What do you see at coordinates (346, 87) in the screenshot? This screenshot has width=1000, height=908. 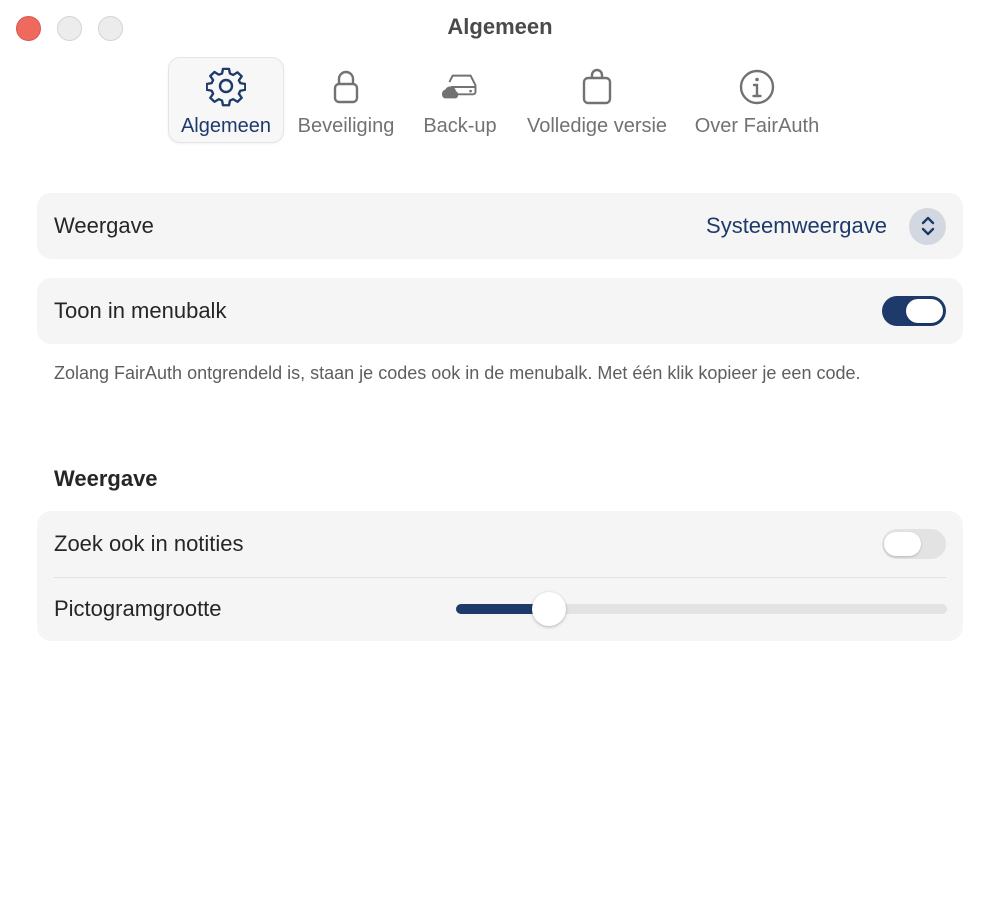 I see `lock-icon` at bounding box center [346, 87].